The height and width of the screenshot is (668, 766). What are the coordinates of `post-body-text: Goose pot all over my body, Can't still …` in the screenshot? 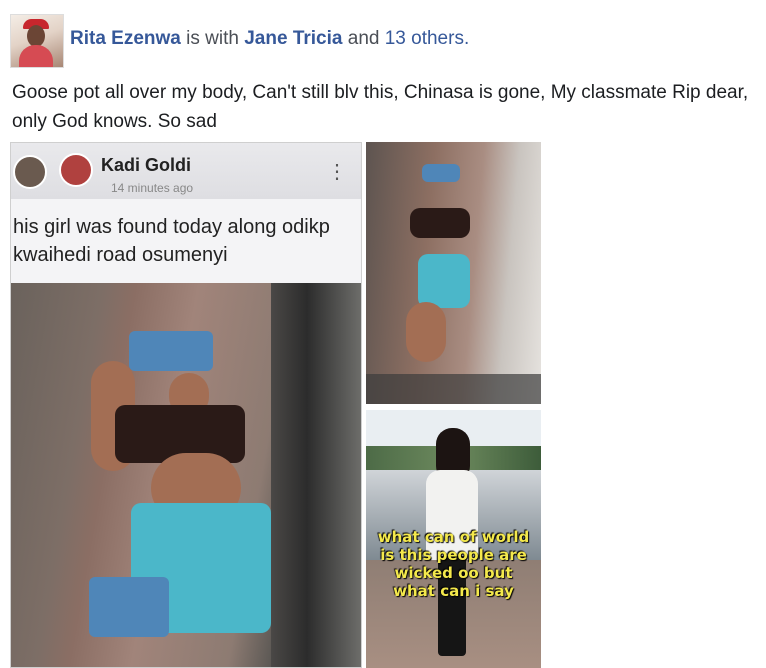 It's located at (380, 107).